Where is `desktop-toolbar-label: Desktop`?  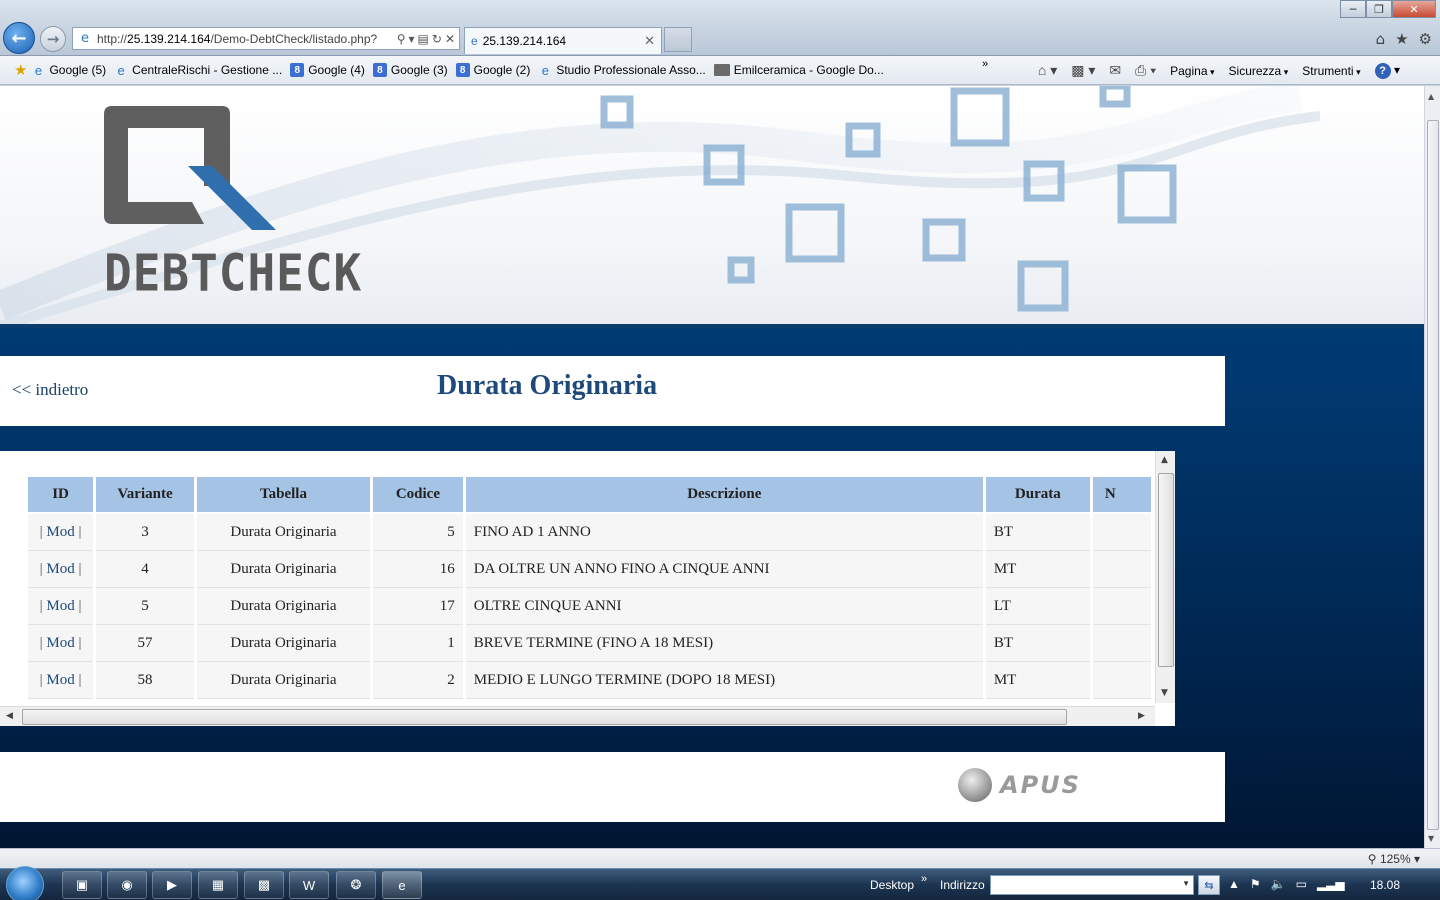
desktop-toolbar-label: Desktop is located at coordinates (892, 885).